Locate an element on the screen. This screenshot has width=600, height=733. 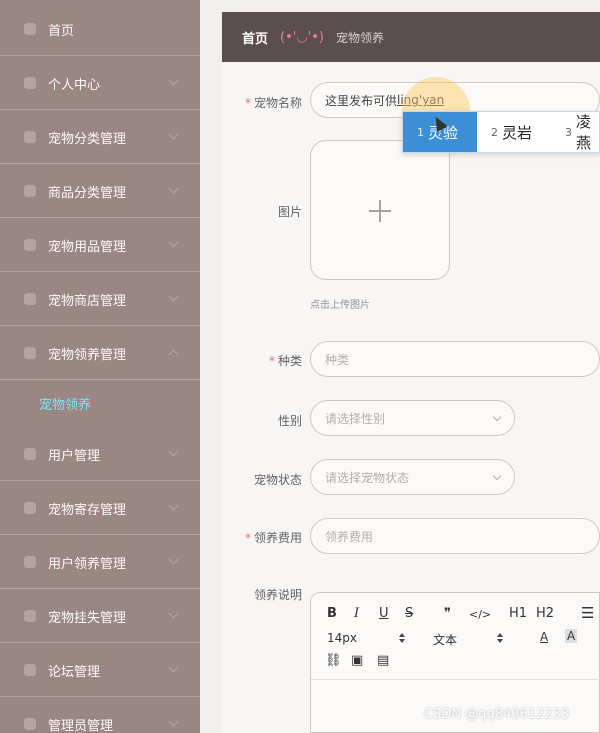
admin-icon is located at coordinates (30, 724).